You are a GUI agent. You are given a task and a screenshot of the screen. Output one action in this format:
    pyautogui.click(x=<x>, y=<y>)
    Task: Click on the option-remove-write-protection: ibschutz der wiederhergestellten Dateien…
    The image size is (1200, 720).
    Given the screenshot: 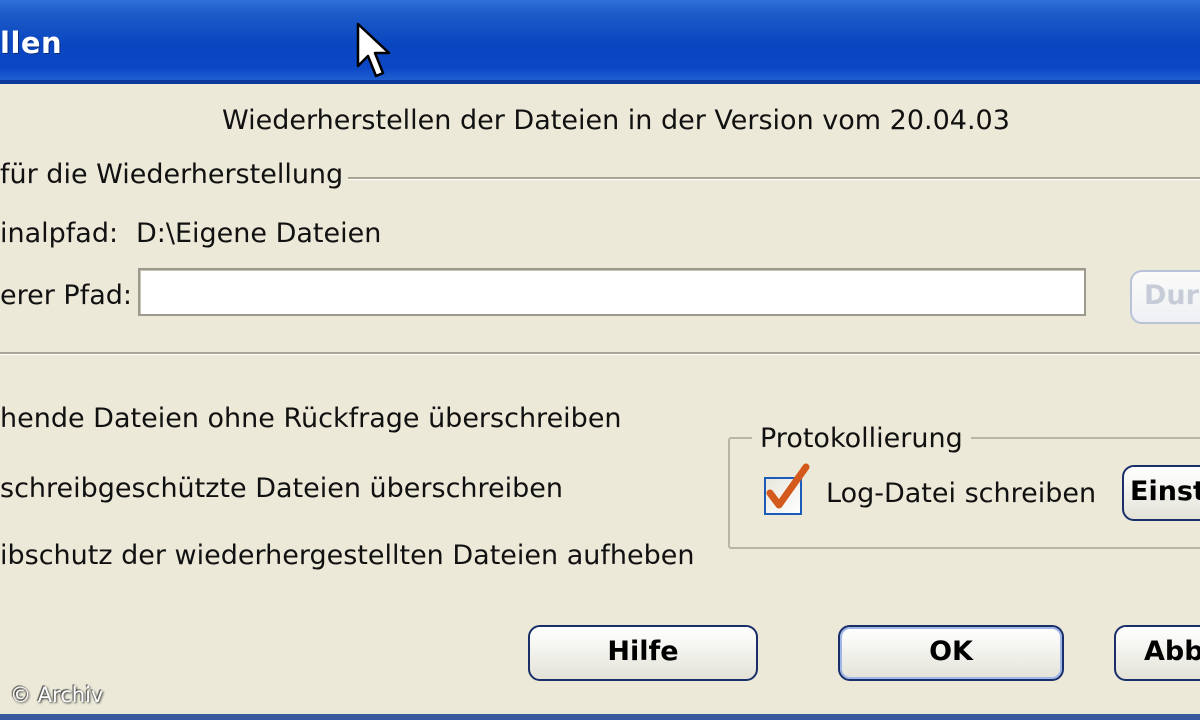 What is the action you would take?
    pyautogui.click(x=347, y=555)
    